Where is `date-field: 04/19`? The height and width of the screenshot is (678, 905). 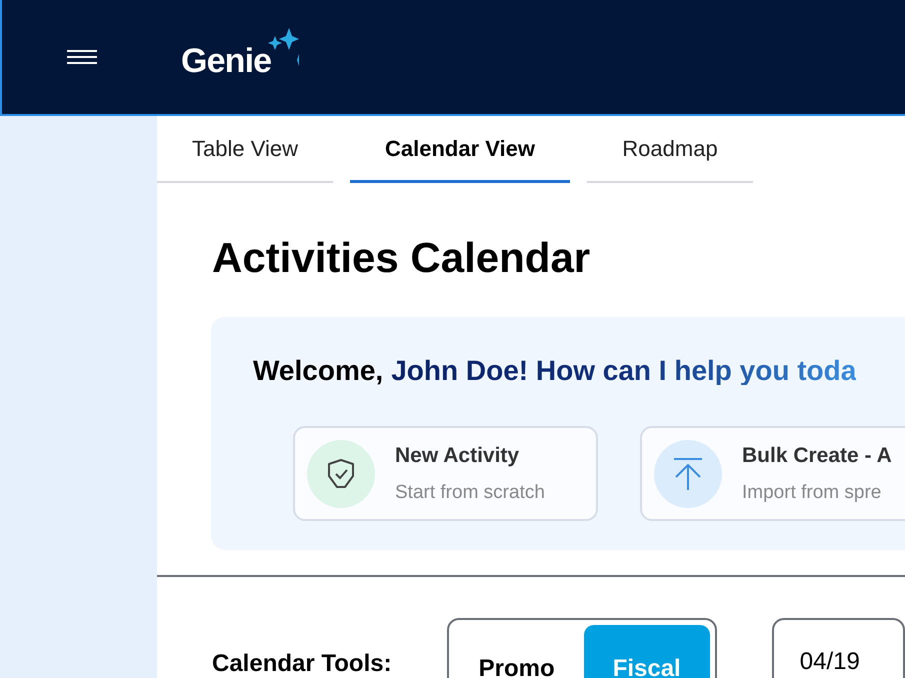
date-field: 04/19 is located at coordinates (838, 648).